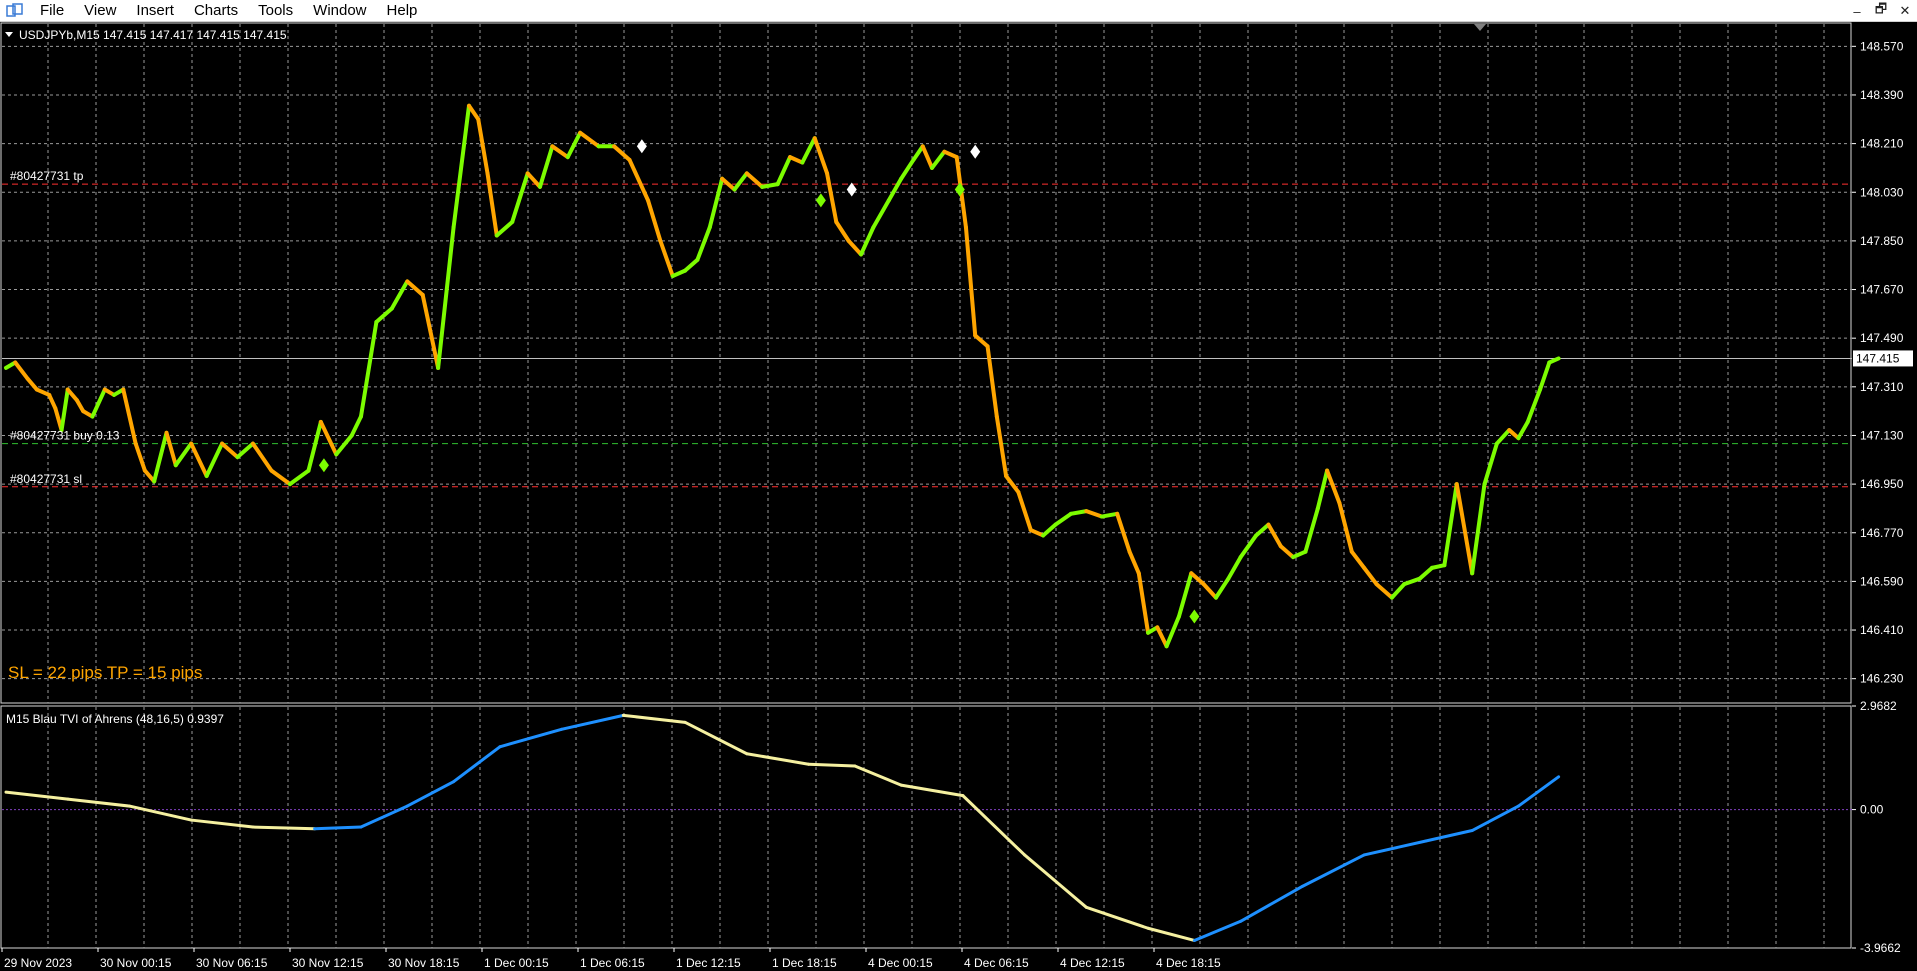 This screenshot has width=1917, height=971. I want to click on x-tick-label: 4 Dec 00:15, so click(900, 963).